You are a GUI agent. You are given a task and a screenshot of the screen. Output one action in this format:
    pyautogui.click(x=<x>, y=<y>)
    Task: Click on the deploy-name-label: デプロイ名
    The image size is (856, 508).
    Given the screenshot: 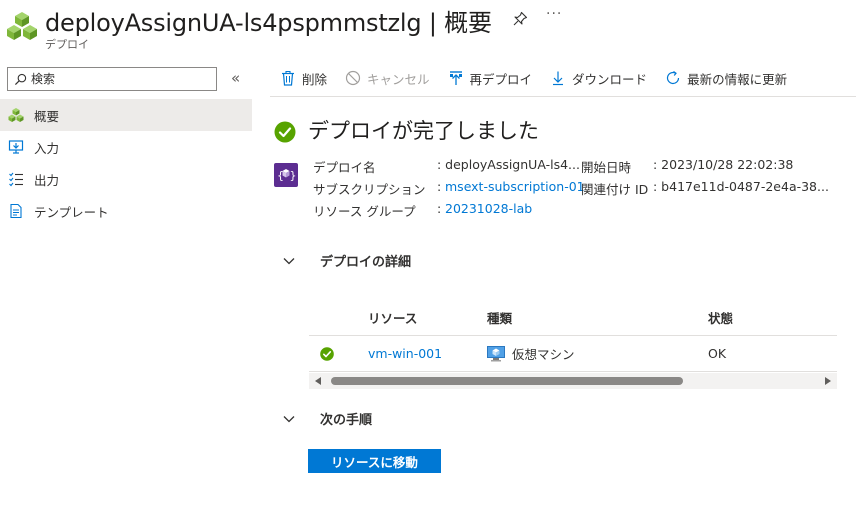 What is the action you would take?
    pyautogui.click(x=344, y=167)
    